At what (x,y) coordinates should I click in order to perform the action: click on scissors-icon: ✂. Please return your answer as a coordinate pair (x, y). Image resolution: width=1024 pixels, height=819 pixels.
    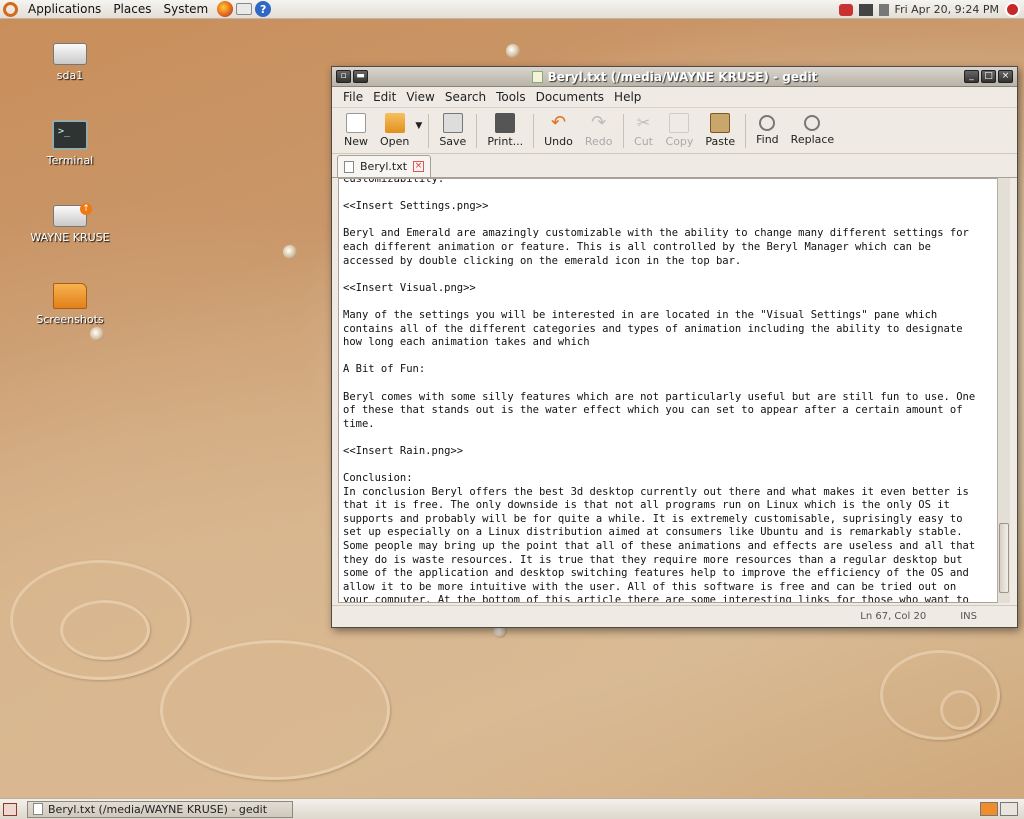
    Looking at the image, I should click on (643, 122).